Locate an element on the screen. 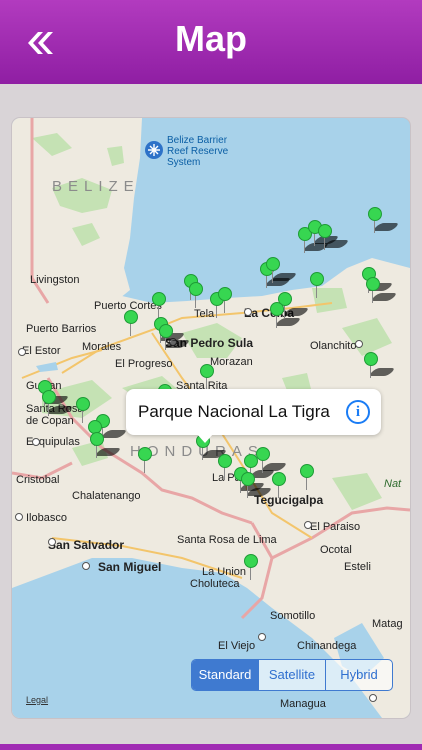 Image resolution: width=422 pixels, height=750 pixels. callout-title: Parque Nacional La Tigra is located at coordinates (234, 411).